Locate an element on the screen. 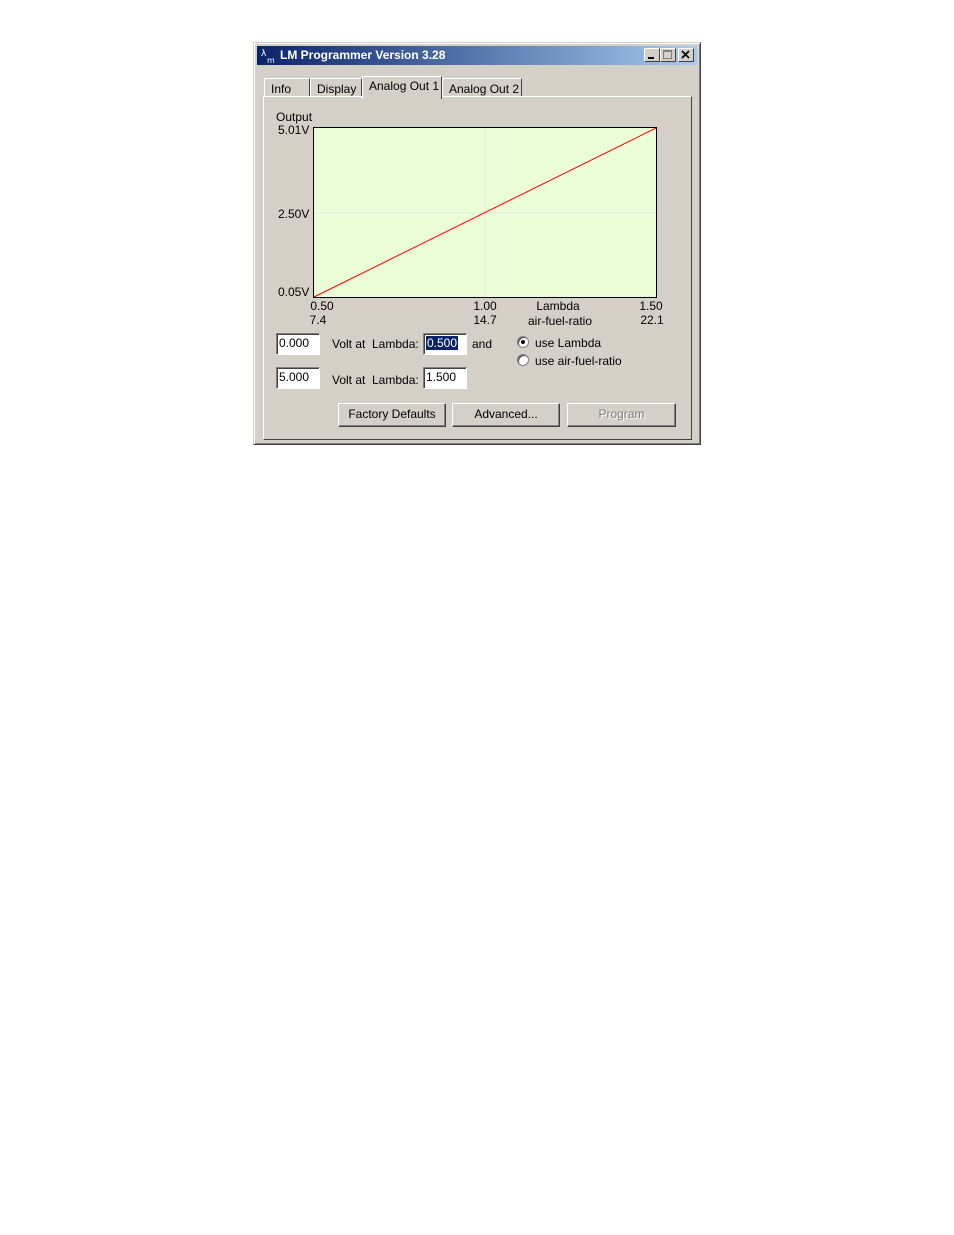 This screenshot has width=954, height=1235. volt-low-input: 0.000 is located at coordinates (298, 344).